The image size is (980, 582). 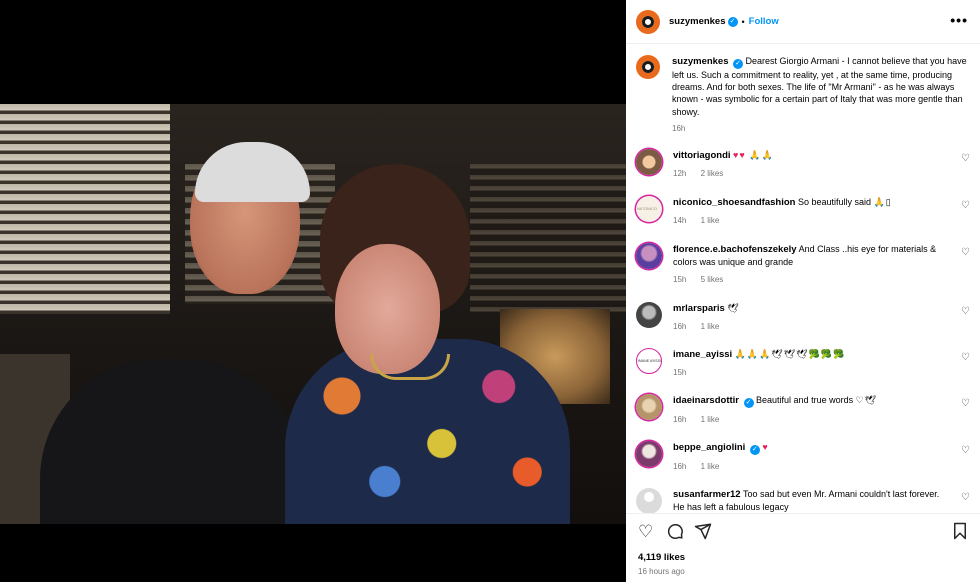 What do you see at coordinates (813, 164) in the screenshot?
I see `comment-body: vittoriagondi ♥♥ 🙏🙏 12h 2 likes` at bounding box center [813, 164].